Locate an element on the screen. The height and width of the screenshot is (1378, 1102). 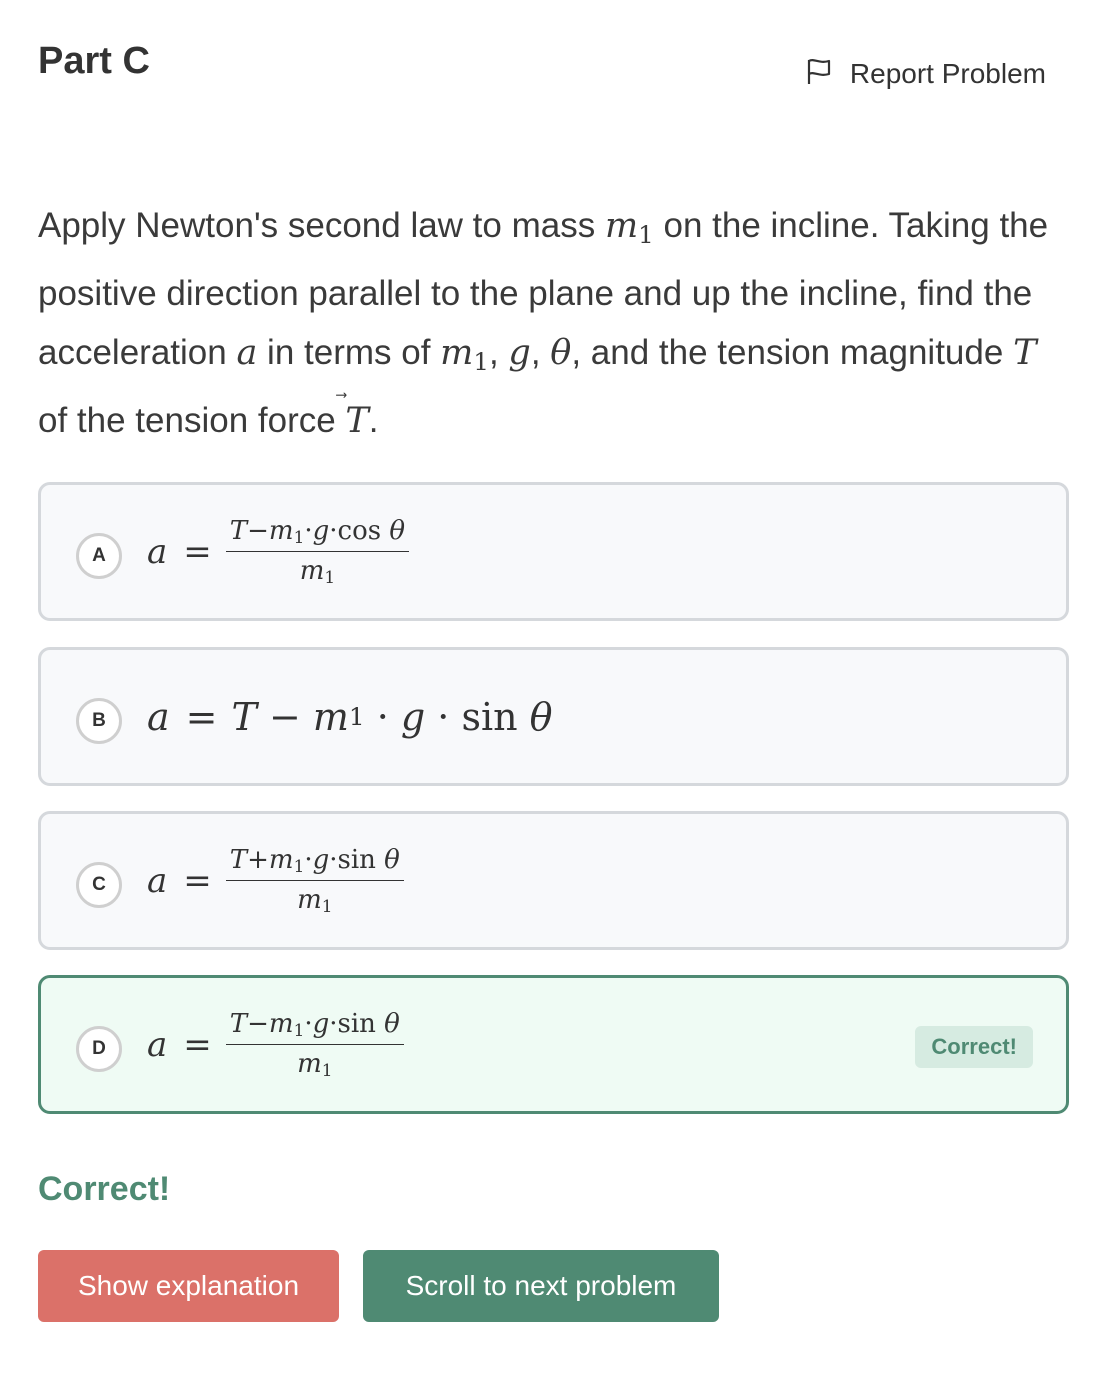
option-a: A a = T−m1·g·cos θ m1 is located at coordinates (553, 551).